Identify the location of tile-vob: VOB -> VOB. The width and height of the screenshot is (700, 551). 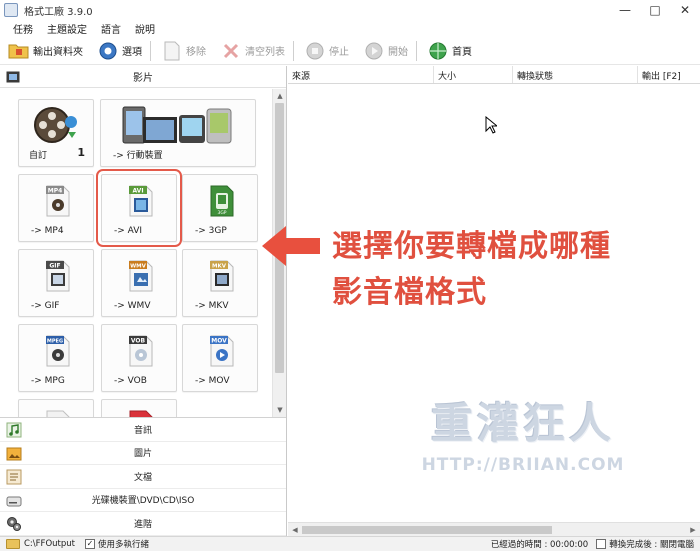
(139, 358).